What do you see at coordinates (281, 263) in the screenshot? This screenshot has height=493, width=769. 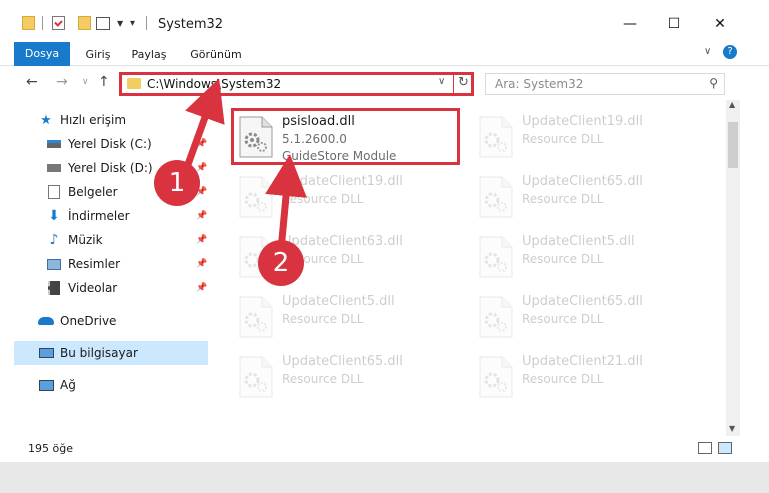 I see `step-marker-2: 2` at bounding box center [281, 263].